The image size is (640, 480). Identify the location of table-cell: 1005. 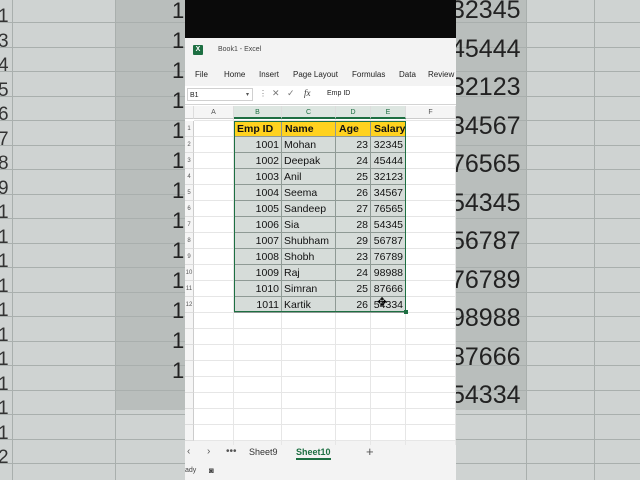
(258, 209).